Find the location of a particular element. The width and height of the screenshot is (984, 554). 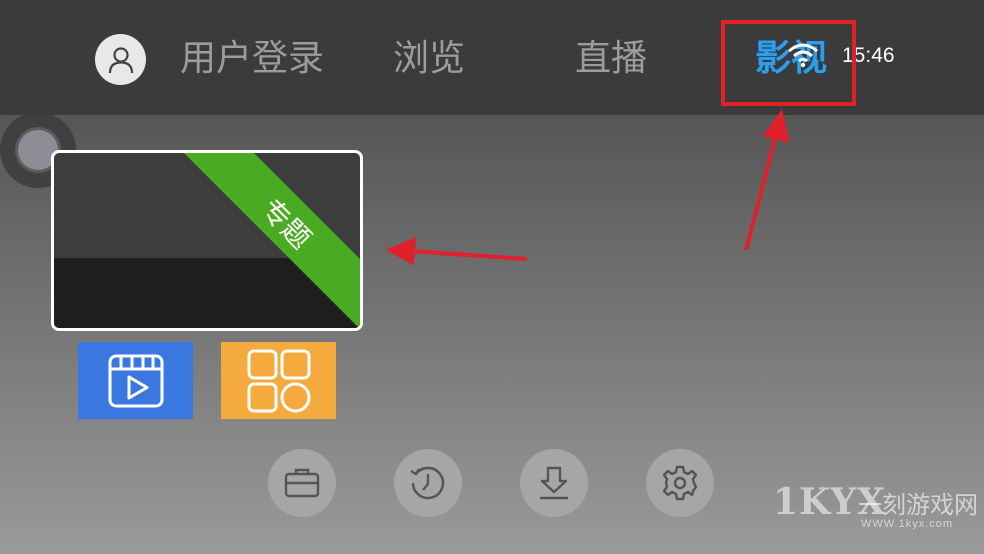

annotation-arrows is located at coordinates (587, 187).